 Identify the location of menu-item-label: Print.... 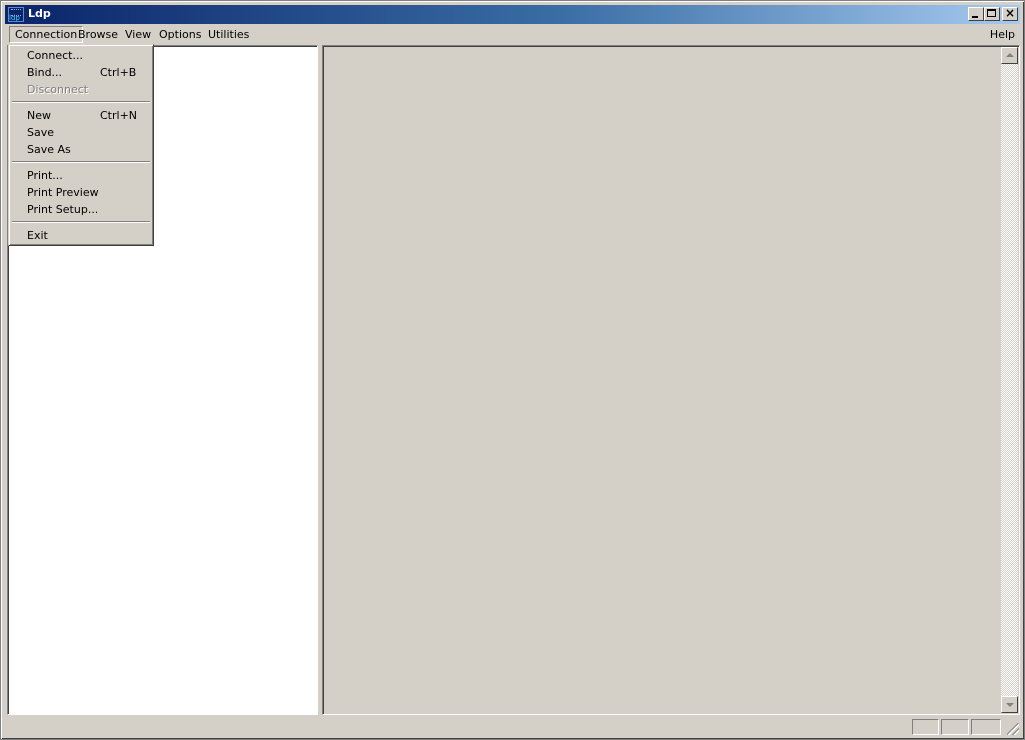
(45, 175).